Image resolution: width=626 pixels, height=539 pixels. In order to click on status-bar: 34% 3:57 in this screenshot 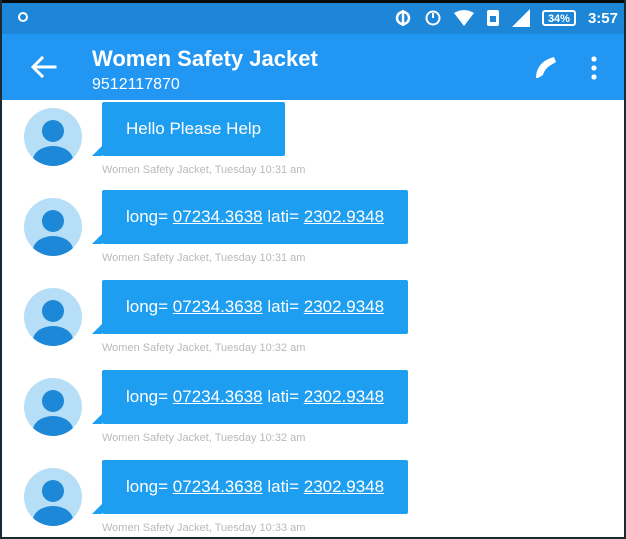, I will do `click(313, 17)`.